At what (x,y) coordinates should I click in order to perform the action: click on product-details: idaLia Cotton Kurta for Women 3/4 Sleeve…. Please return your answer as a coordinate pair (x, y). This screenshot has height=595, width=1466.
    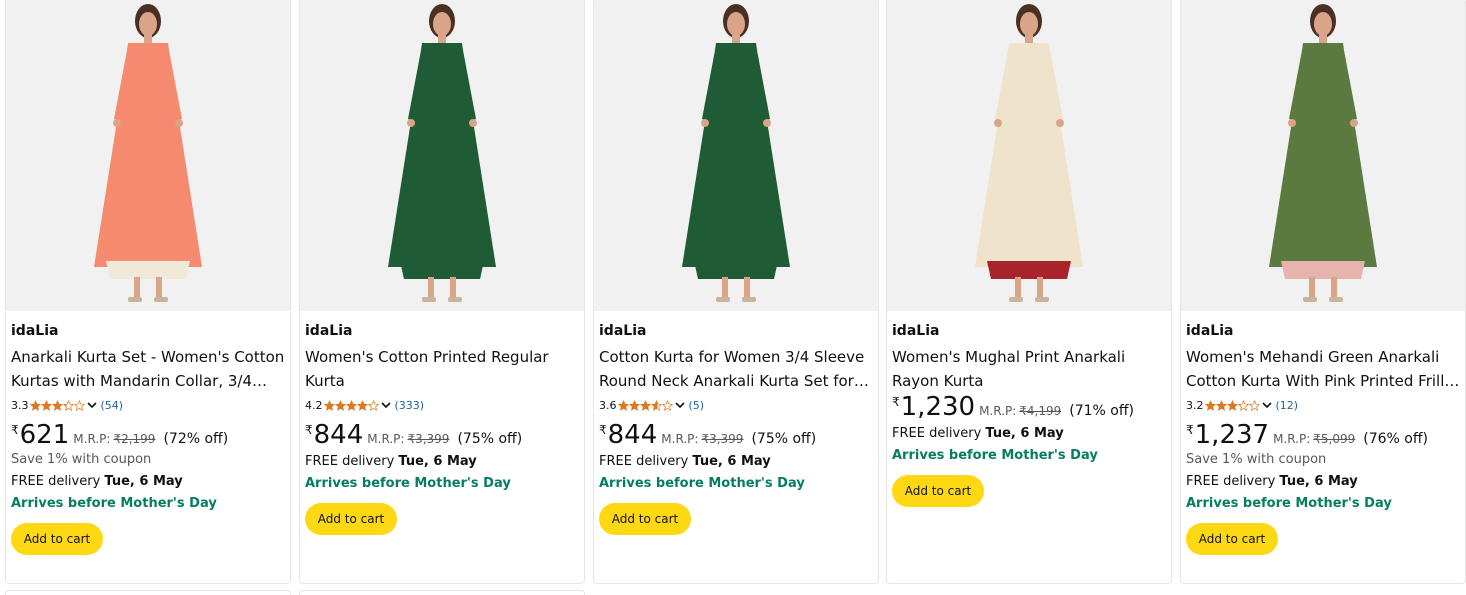
    Looking at the image, I should click on (736, 428).